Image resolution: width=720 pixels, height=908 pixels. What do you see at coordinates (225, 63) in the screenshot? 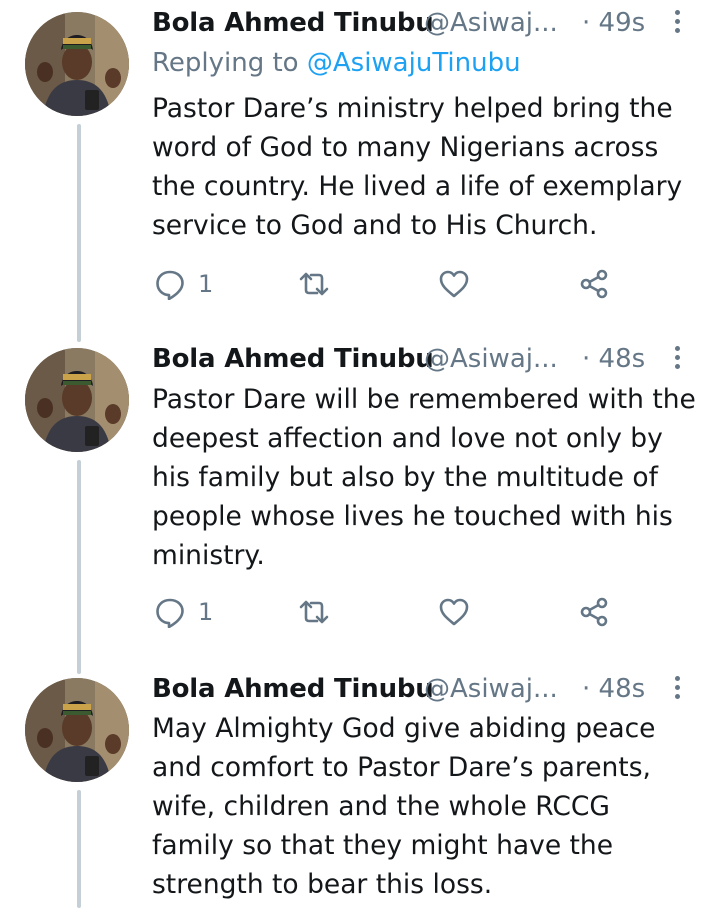
I see `replying-to-label: Replying to` at bounding box center [225, 63].